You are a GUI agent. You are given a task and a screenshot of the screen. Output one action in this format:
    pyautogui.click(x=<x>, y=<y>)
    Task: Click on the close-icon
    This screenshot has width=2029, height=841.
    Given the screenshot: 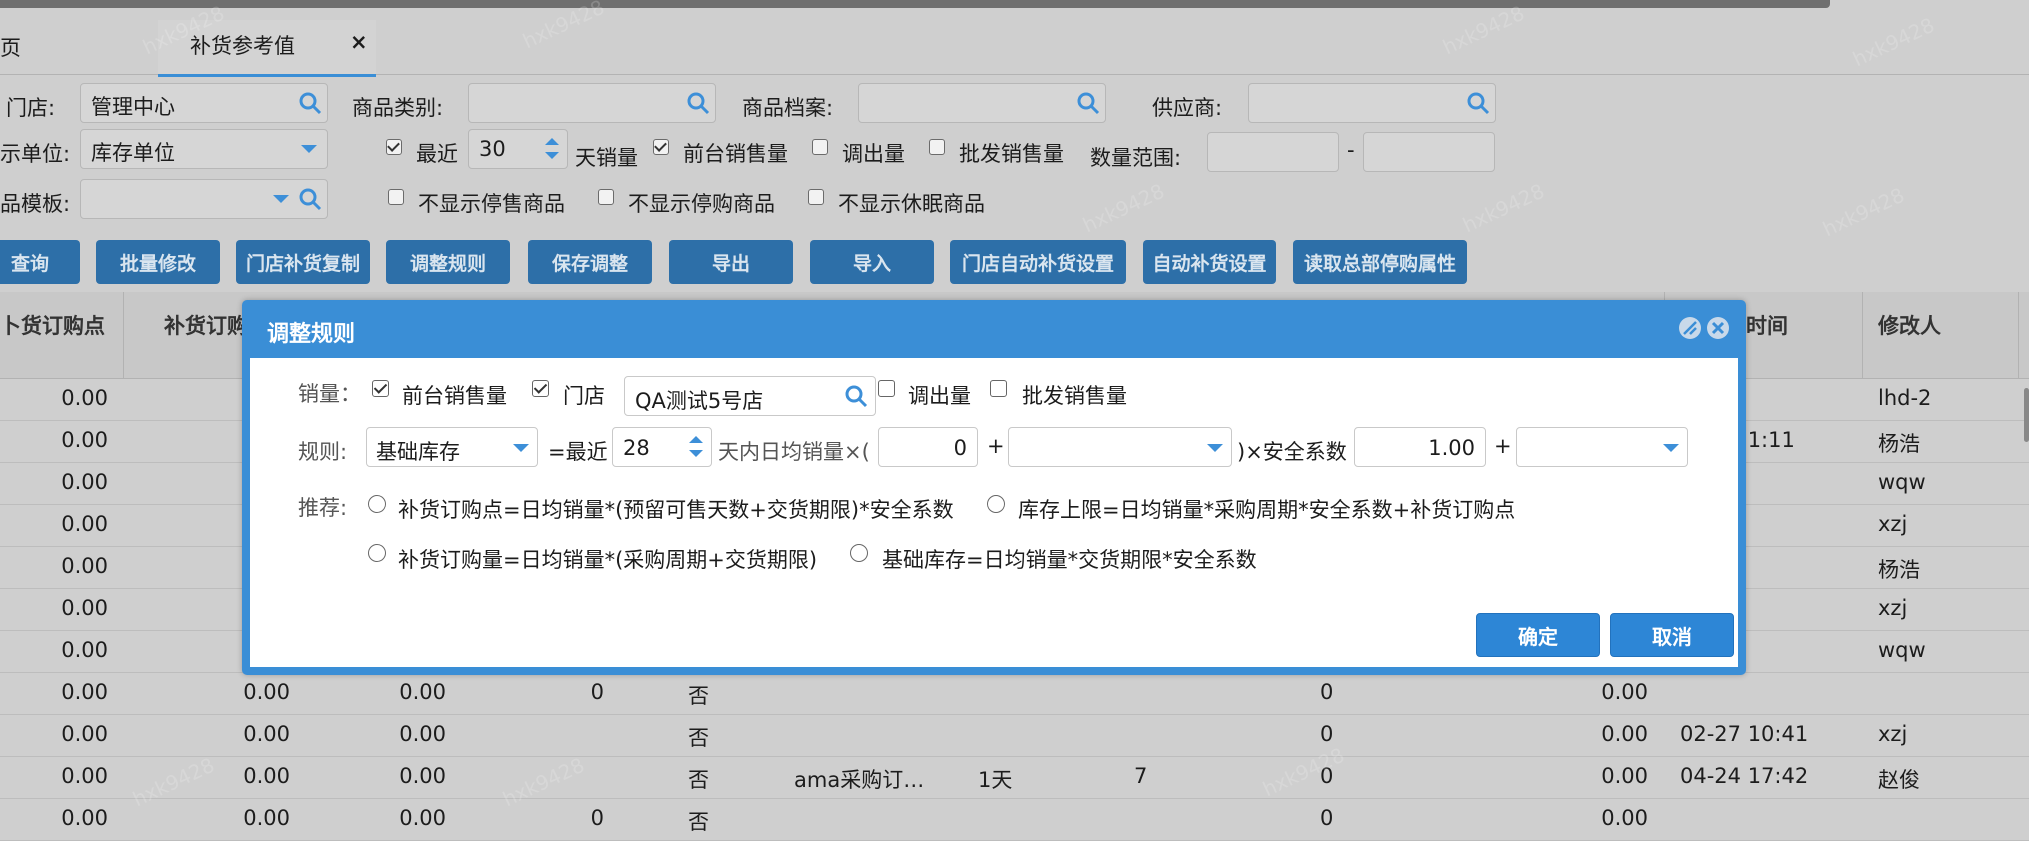 What is the action you would take?
    pyautogui.click(x=1718, y=328)
    